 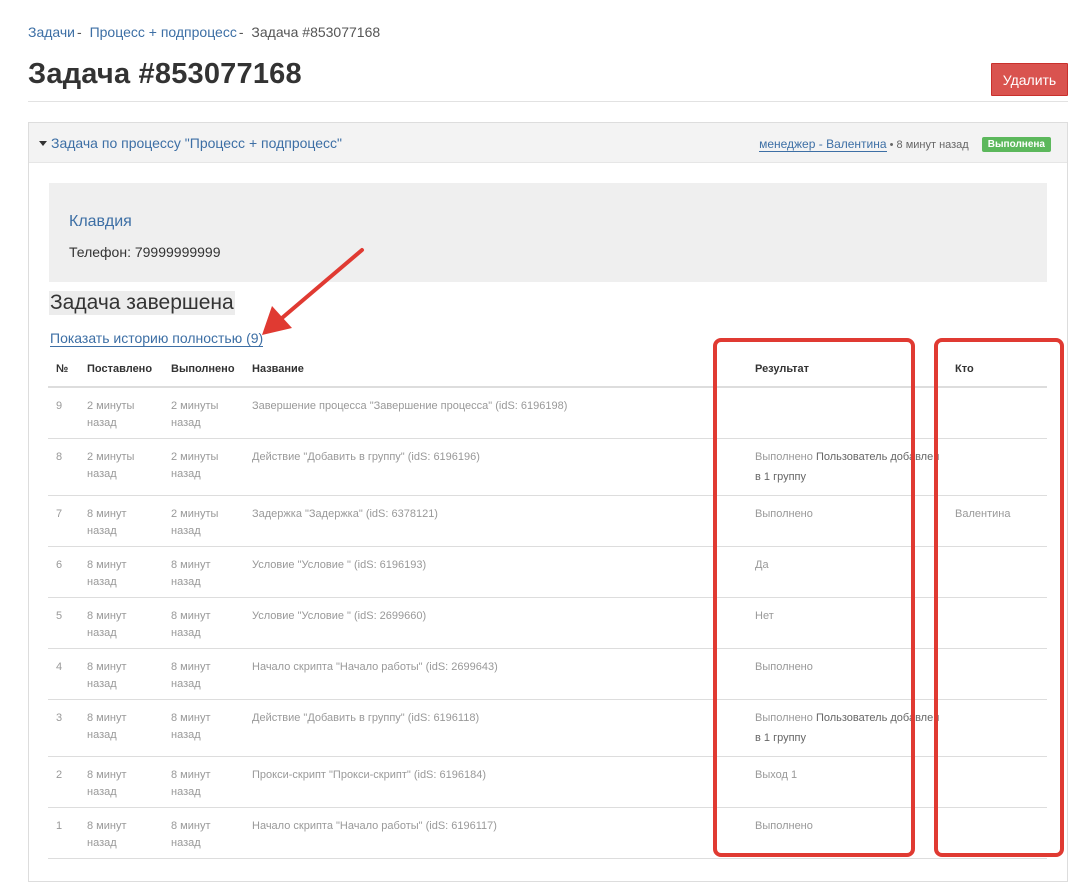 I want to click on page-title: Задача #853077168, so click(x=165, y=74).